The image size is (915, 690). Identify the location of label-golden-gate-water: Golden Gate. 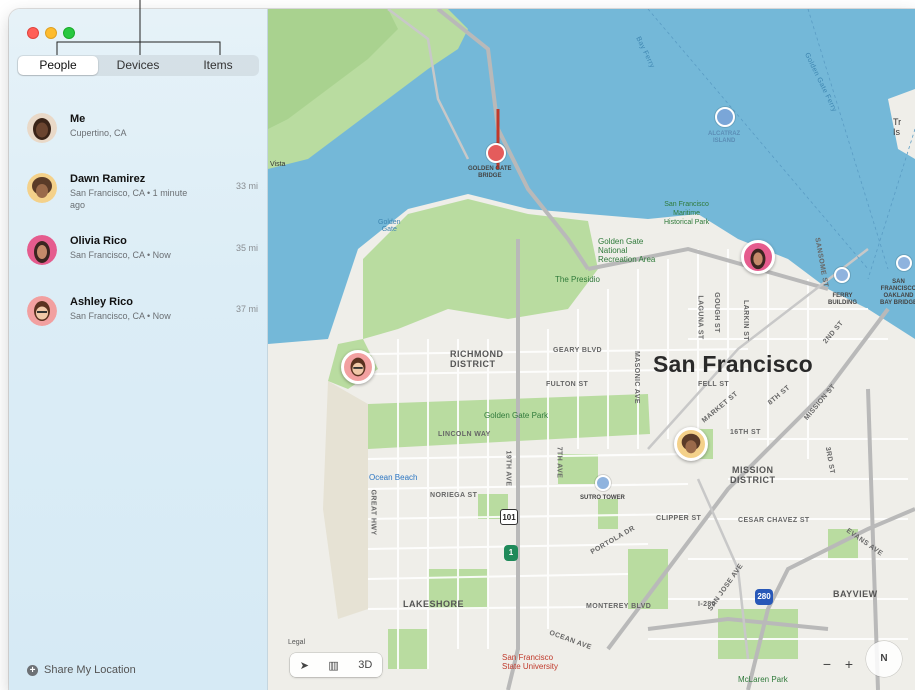
(389, 226).